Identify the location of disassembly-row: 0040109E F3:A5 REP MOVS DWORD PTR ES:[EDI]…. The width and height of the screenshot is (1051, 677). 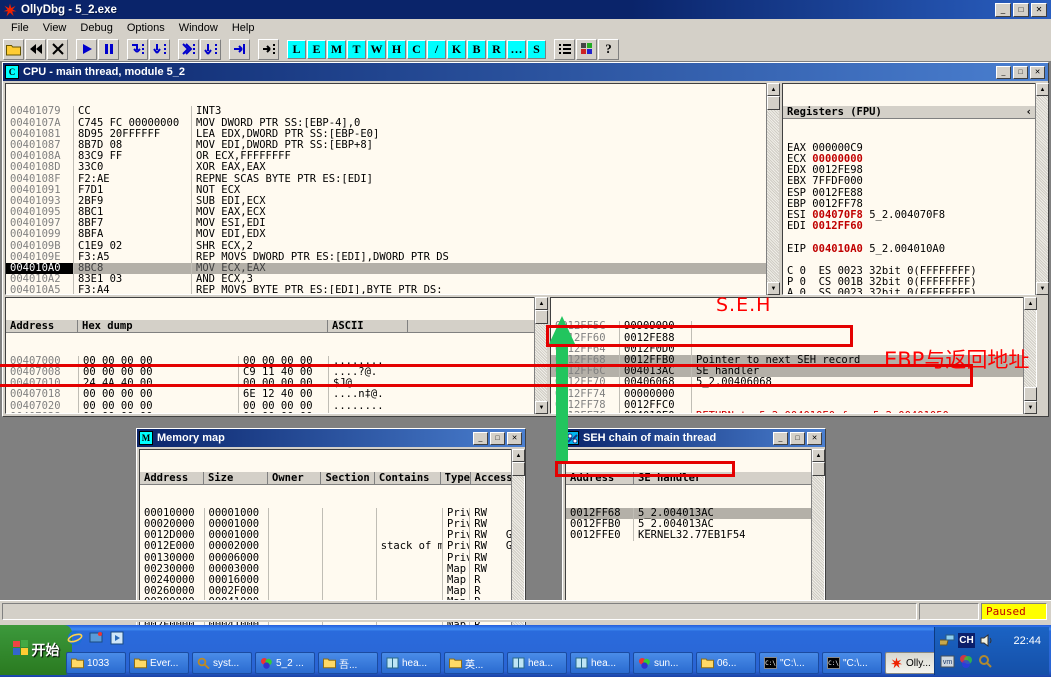
(391, 257).